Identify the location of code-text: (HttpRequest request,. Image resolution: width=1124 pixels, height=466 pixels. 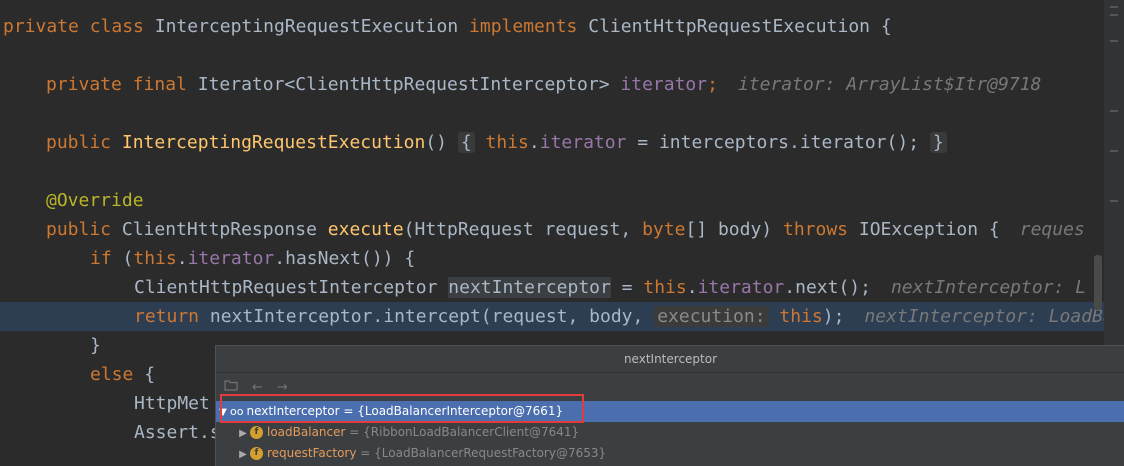
(523, 229).